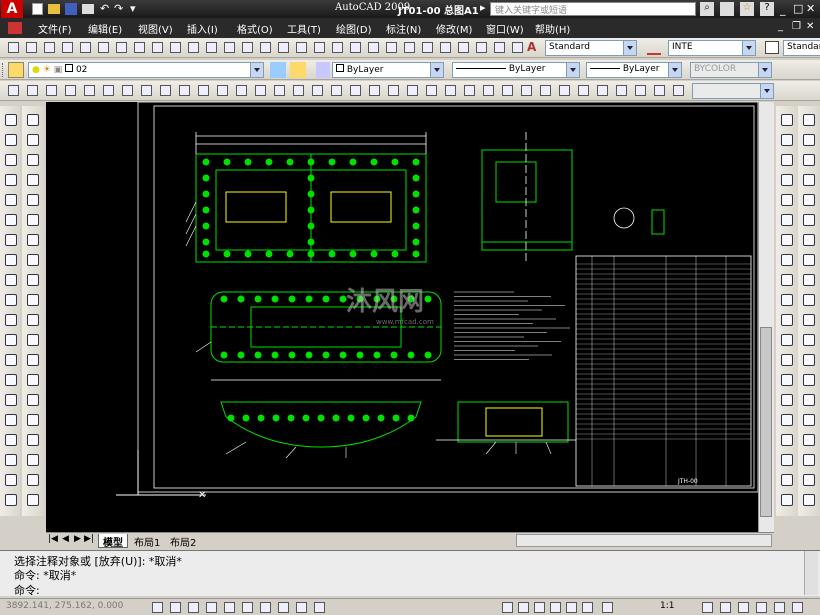 The height and width of the screenshot is (615, 820). What do you see at coordinates (374, 90) in the screenshot?
I see `draw-tool-20-icon` at bounding box center [374, 90].